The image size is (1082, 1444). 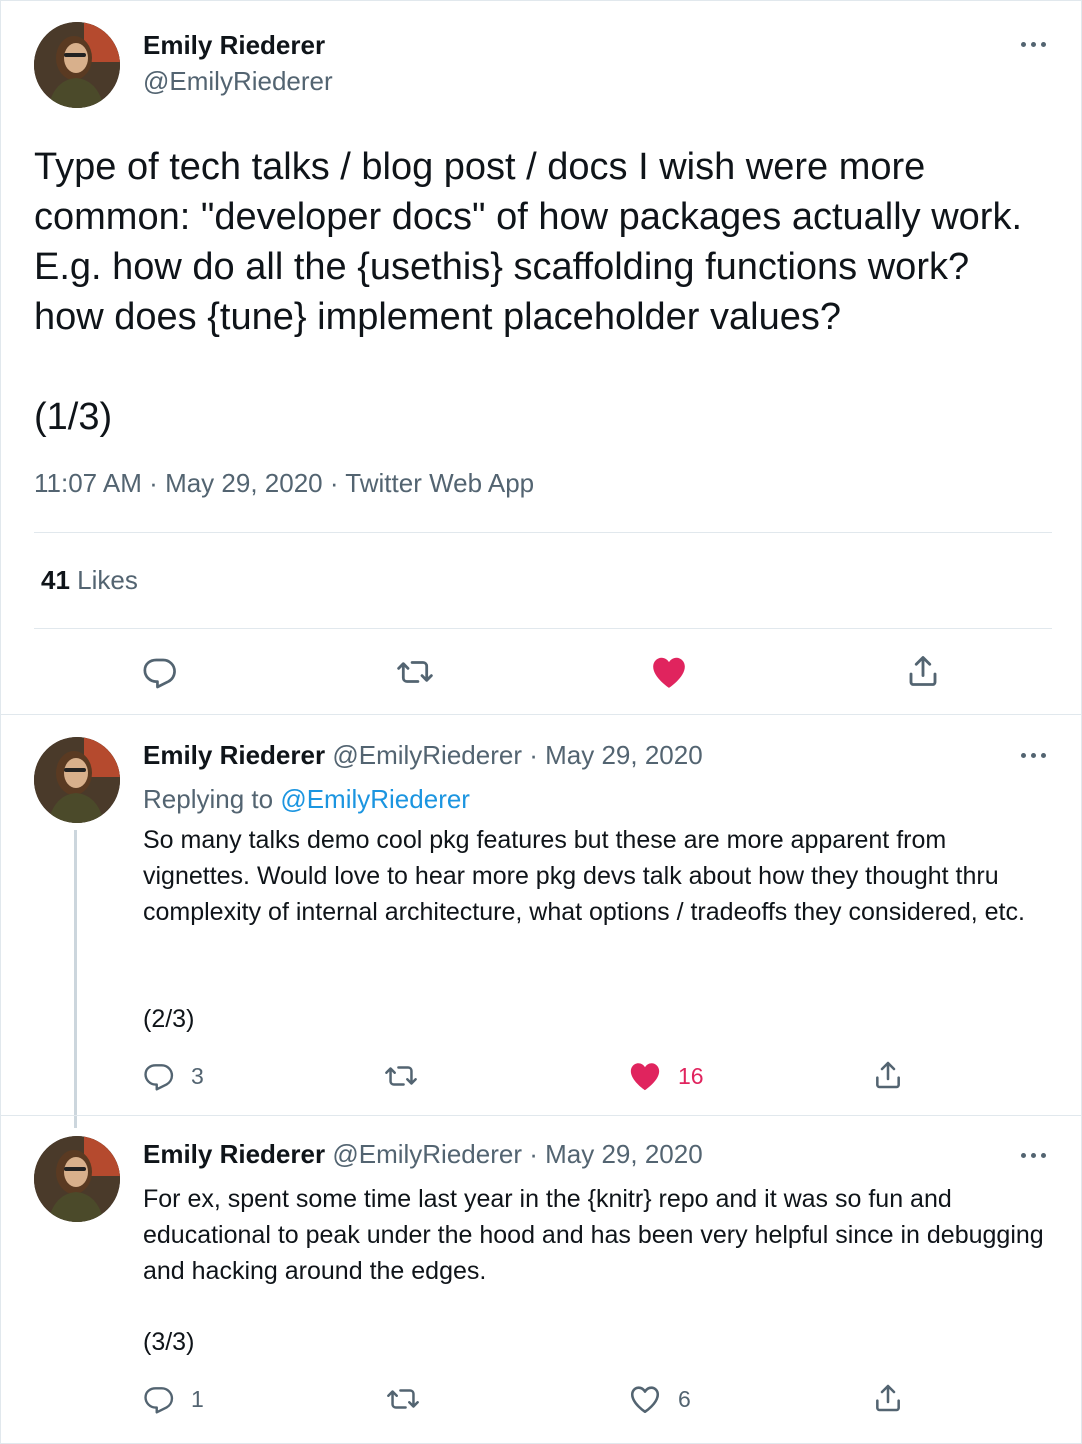 I want to click on thread-part: (1/3), so click(x=73, y=417).